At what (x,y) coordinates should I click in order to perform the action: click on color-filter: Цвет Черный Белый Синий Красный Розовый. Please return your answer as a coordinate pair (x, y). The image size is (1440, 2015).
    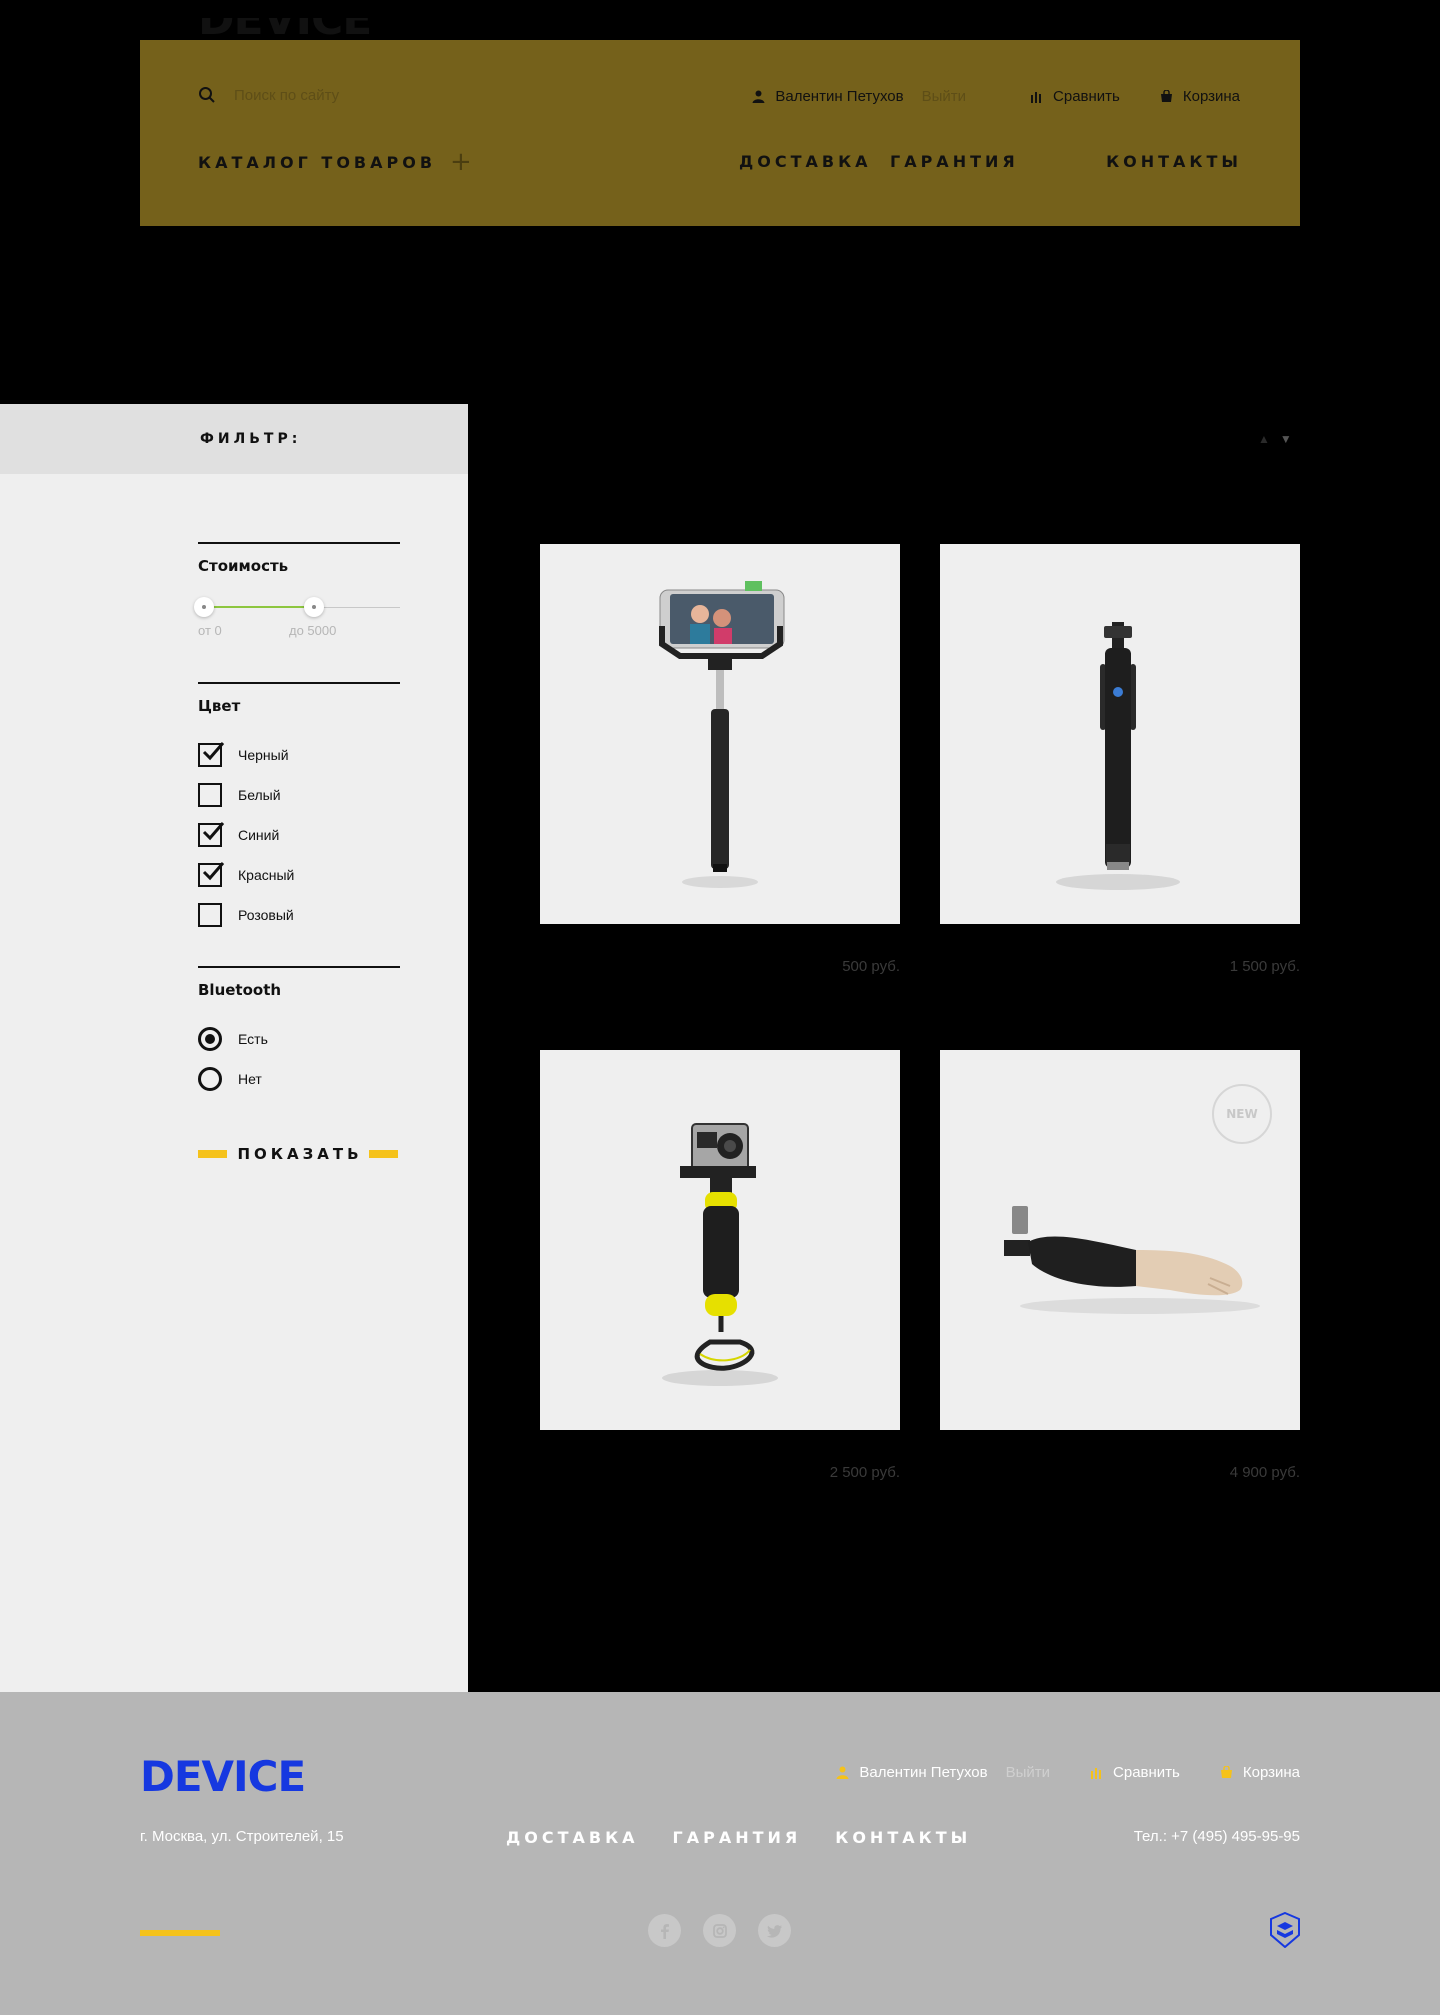
    Looking at the image, I should click on (299, 808).